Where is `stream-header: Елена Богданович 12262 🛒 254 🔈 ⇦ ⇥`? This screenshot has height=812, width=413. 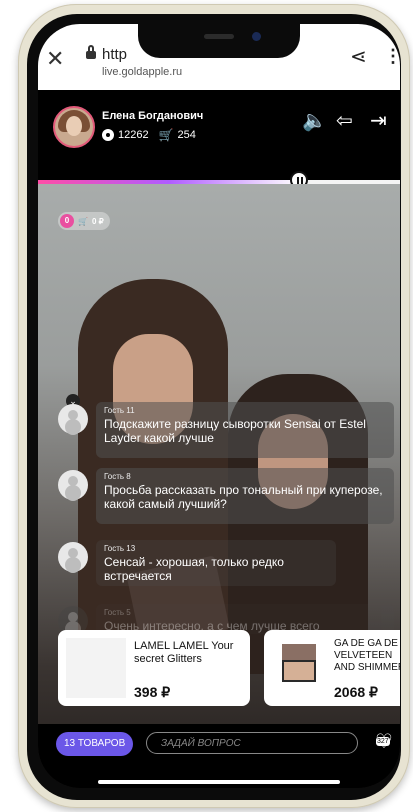
stream-header: Елена Богданович 12262 🛒 254 🔈 ⇦ ⇥ is located at coordinates (219, 136).